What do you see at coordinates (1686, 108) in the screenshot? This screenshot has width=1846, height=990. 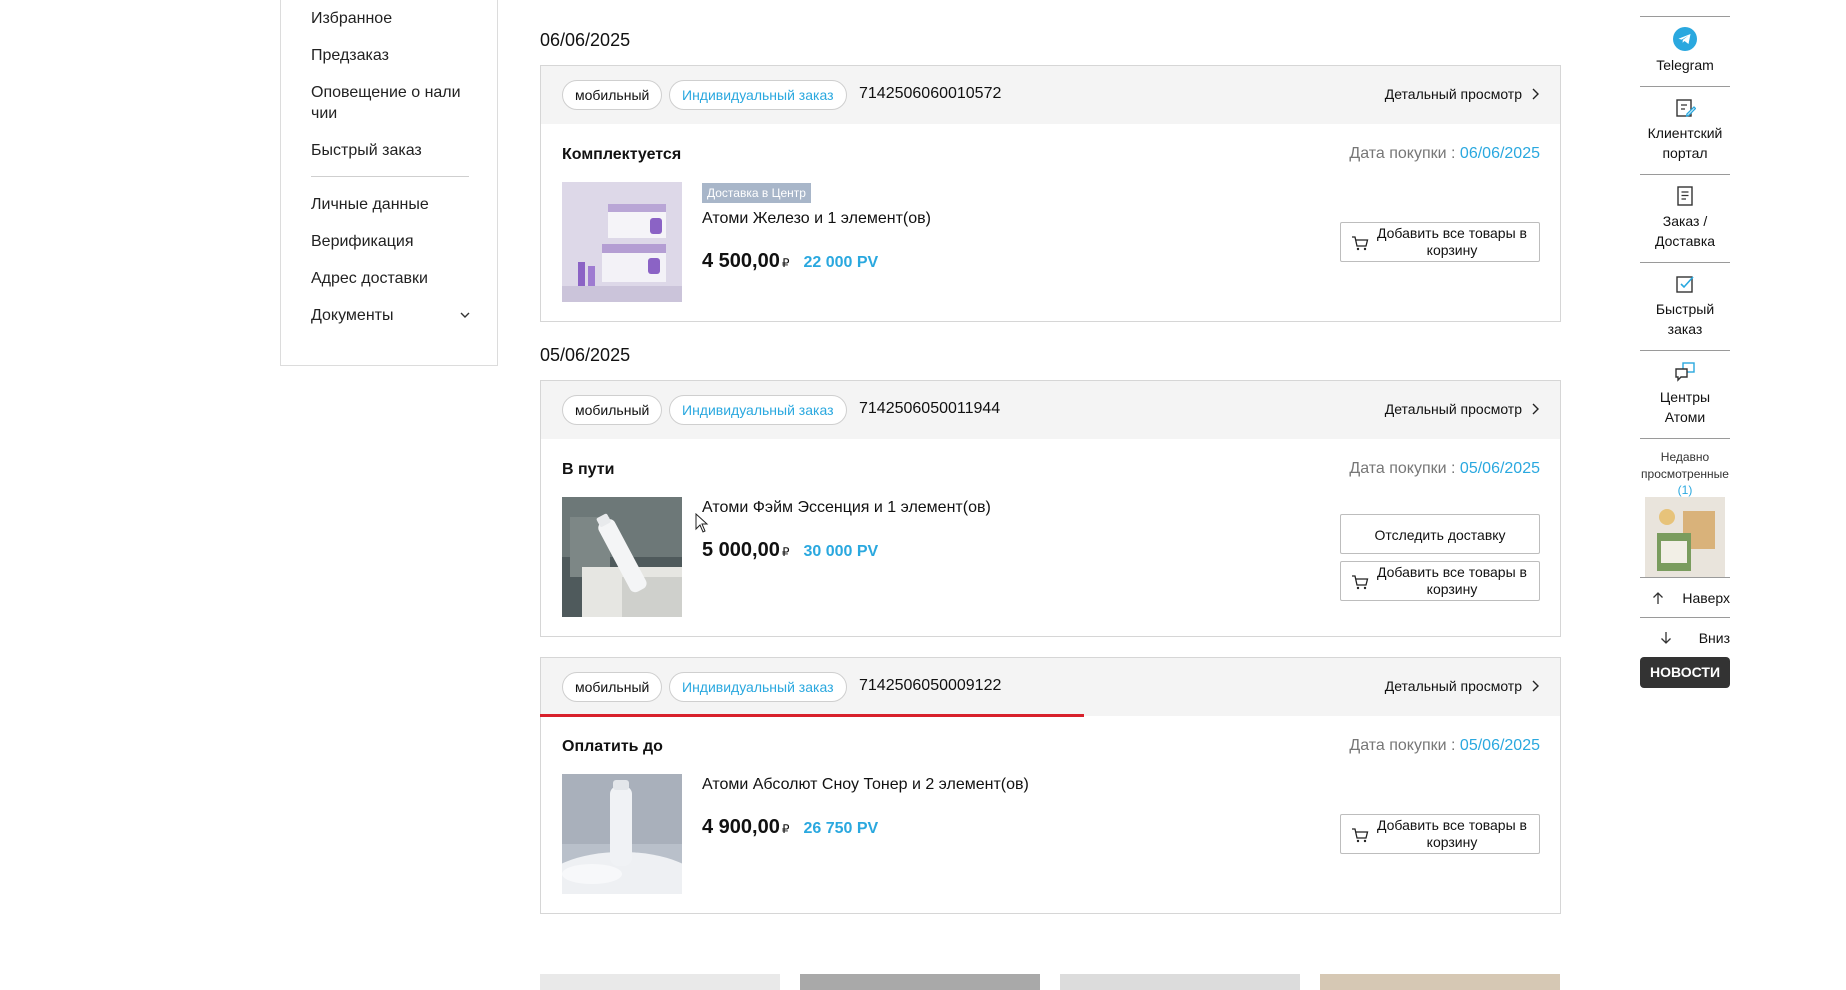 I see `edit-icon` at bounding box center [1686, 108].